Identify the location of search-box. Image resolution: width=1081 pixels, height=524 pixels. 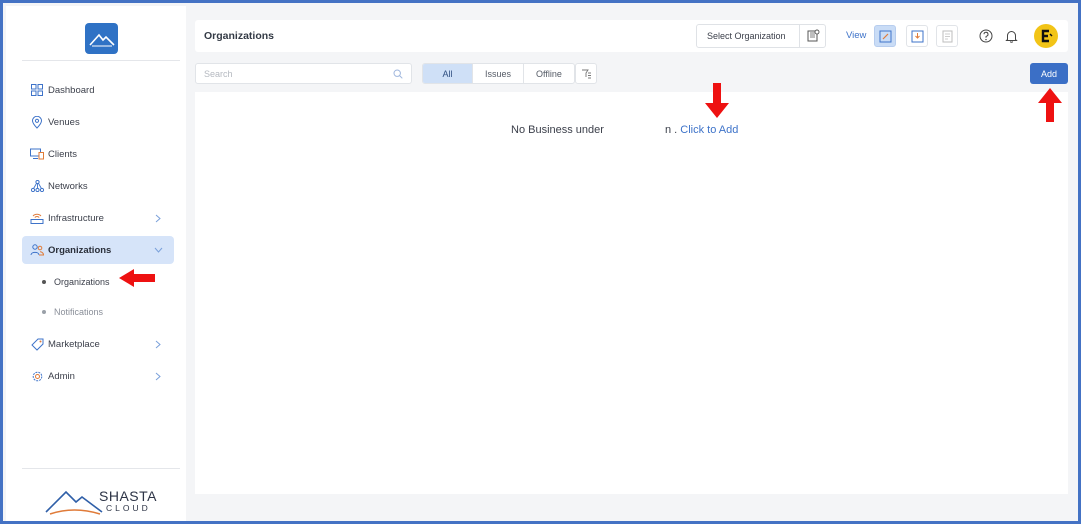
(303, 73).